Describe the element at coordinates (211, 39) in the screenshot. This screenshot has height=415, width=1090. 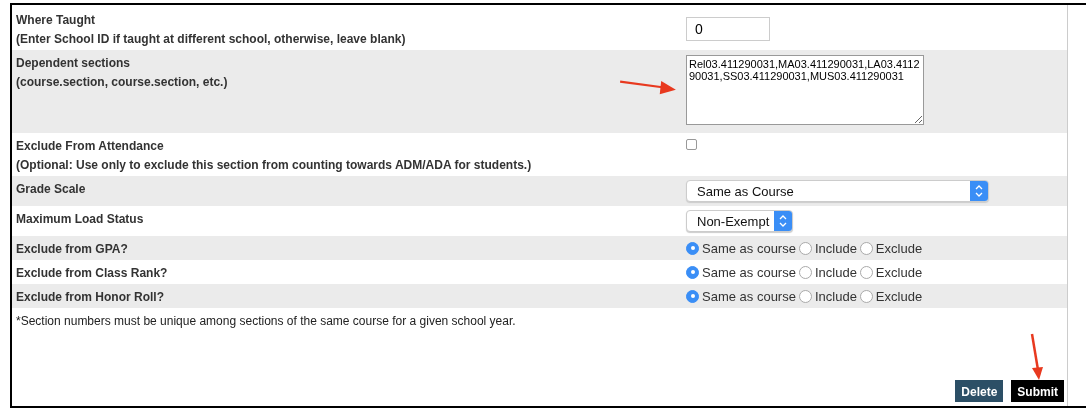
I see `field-hint: (Enter School ID if taught at different school, otherwise, leave blank)` at that location.